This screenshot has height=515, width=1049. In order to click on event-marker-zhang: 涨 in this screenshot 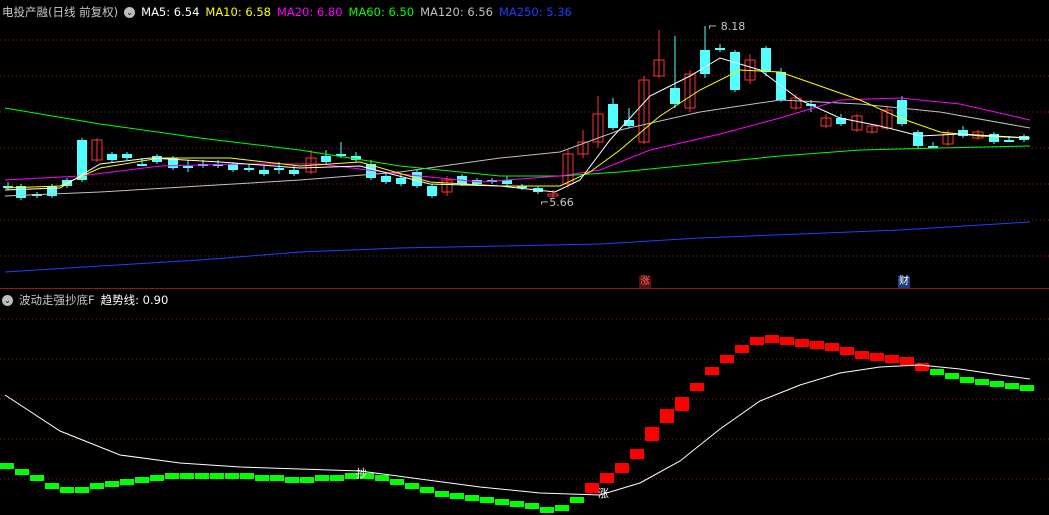, I will do `click(645, 282)`.